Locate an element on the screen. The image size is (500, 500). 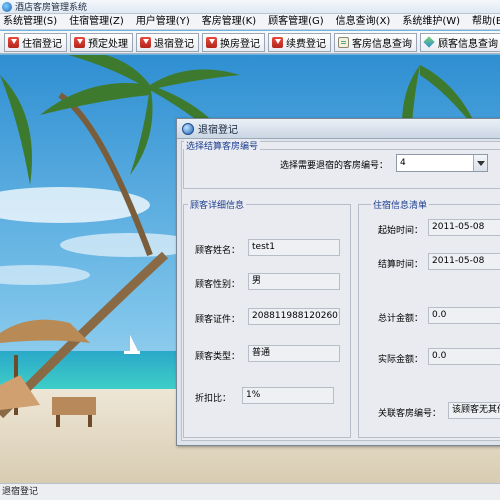
stay-details-title: 住宿信息清单 is located at coordinates (400, 204).